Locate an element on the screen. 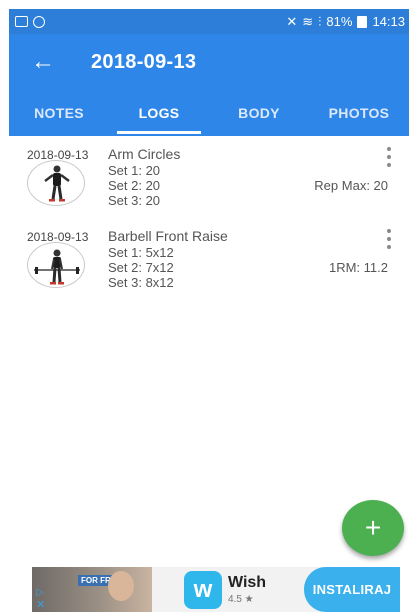  tab-bar: NOTES LOGS BODY PHOTOS is located at coordinates (209, 113).